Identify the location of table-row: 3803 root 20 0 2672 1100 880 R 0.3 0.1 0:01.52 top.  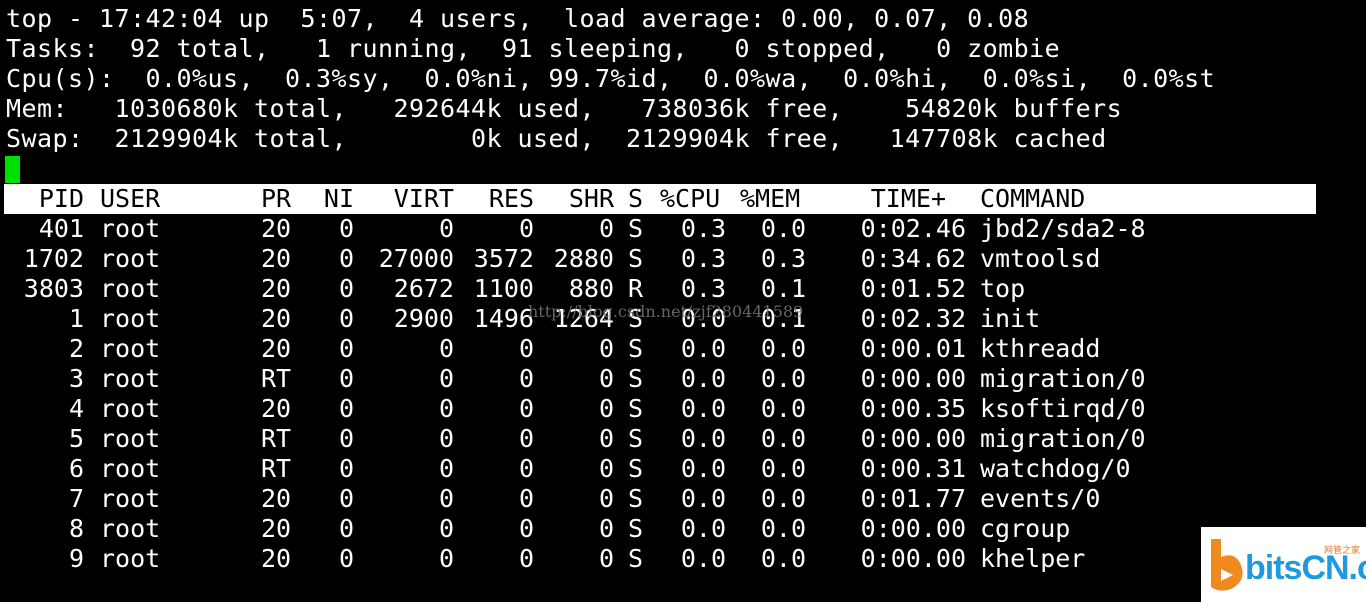
(660, 289).